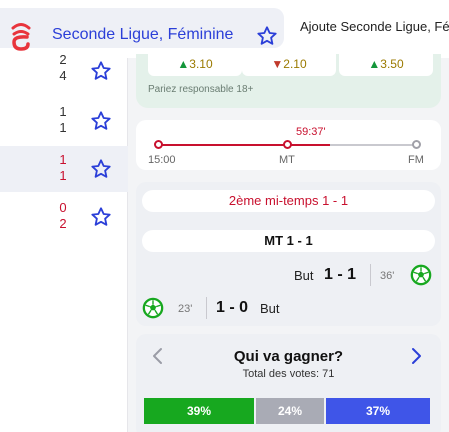 Image resolution: width=449 pixels, height=432 pixels. Describe the element at coordinates (416, 144) in the screenshot. I see `timeline-end-dot` at that location.